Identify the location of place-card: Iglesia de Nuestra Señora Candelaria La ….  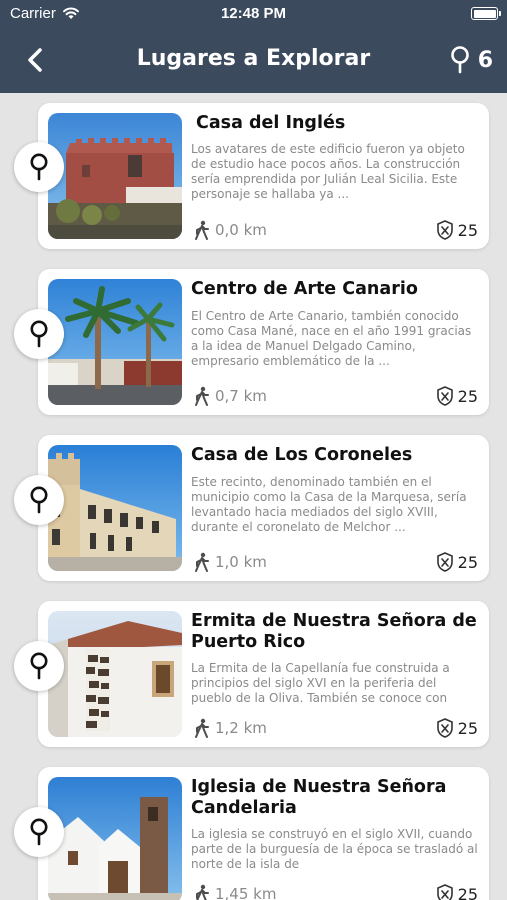
(263, 833).